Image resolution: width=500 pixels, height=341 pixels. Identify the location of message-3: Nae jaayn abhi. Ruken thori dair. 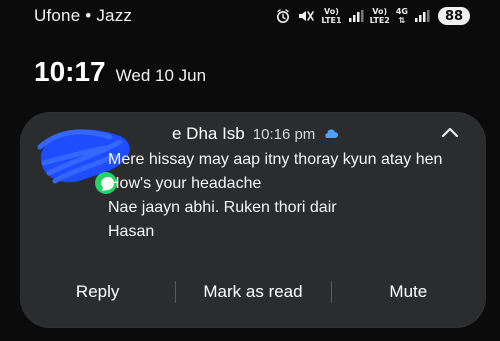
(222, 207).